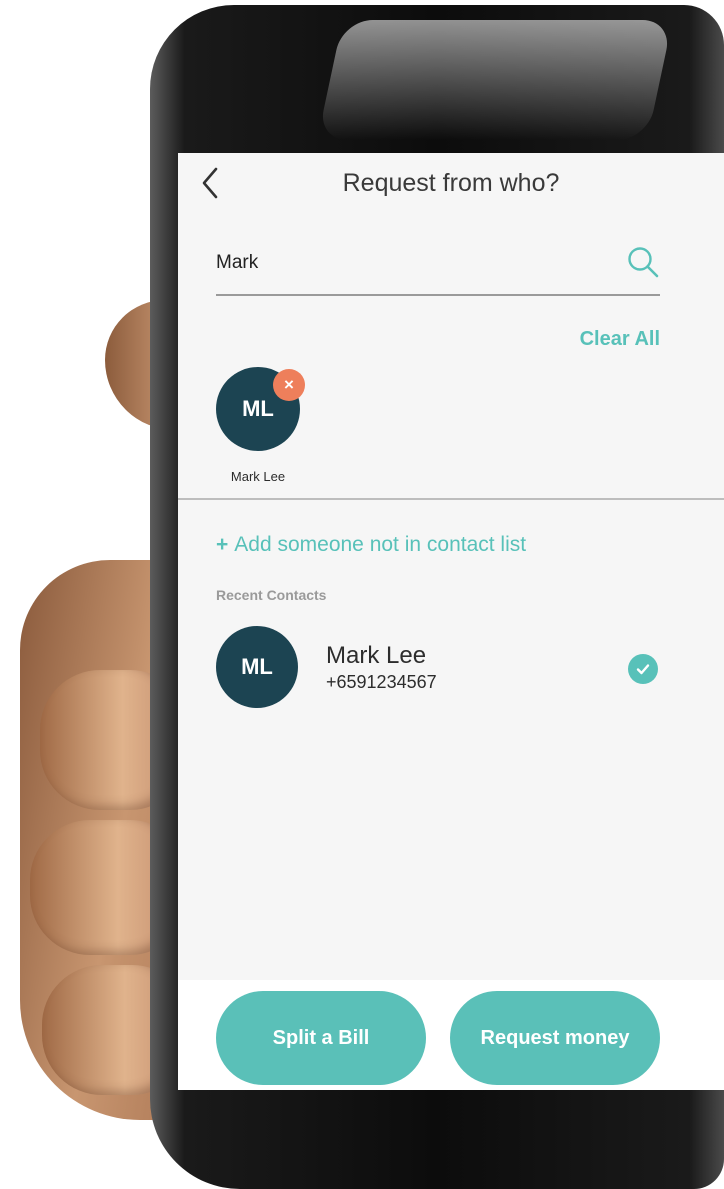  I want to click on phone-glare, so click(495, 80).